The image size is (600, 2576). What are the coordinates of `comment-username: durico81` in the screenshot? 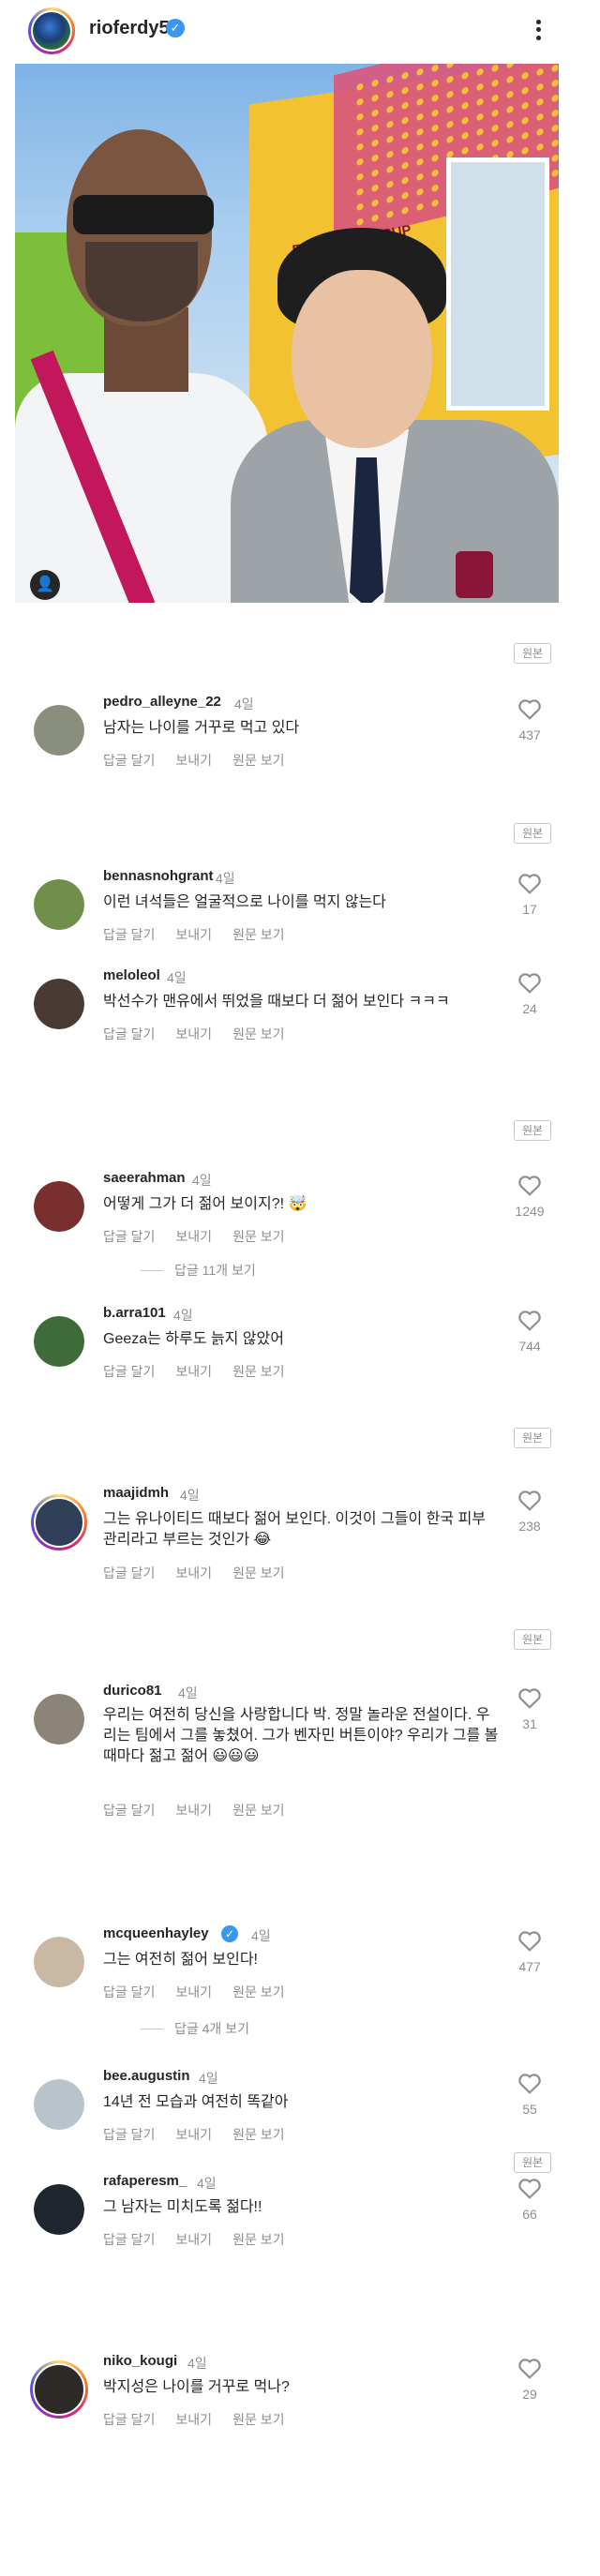 It's located at (132, 1691).